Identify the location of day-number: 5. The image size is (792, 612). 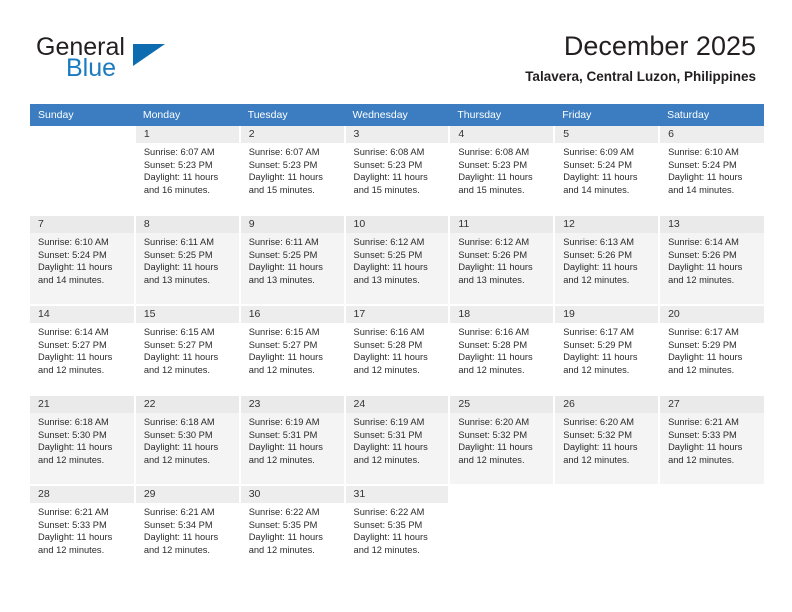
(607, 134).